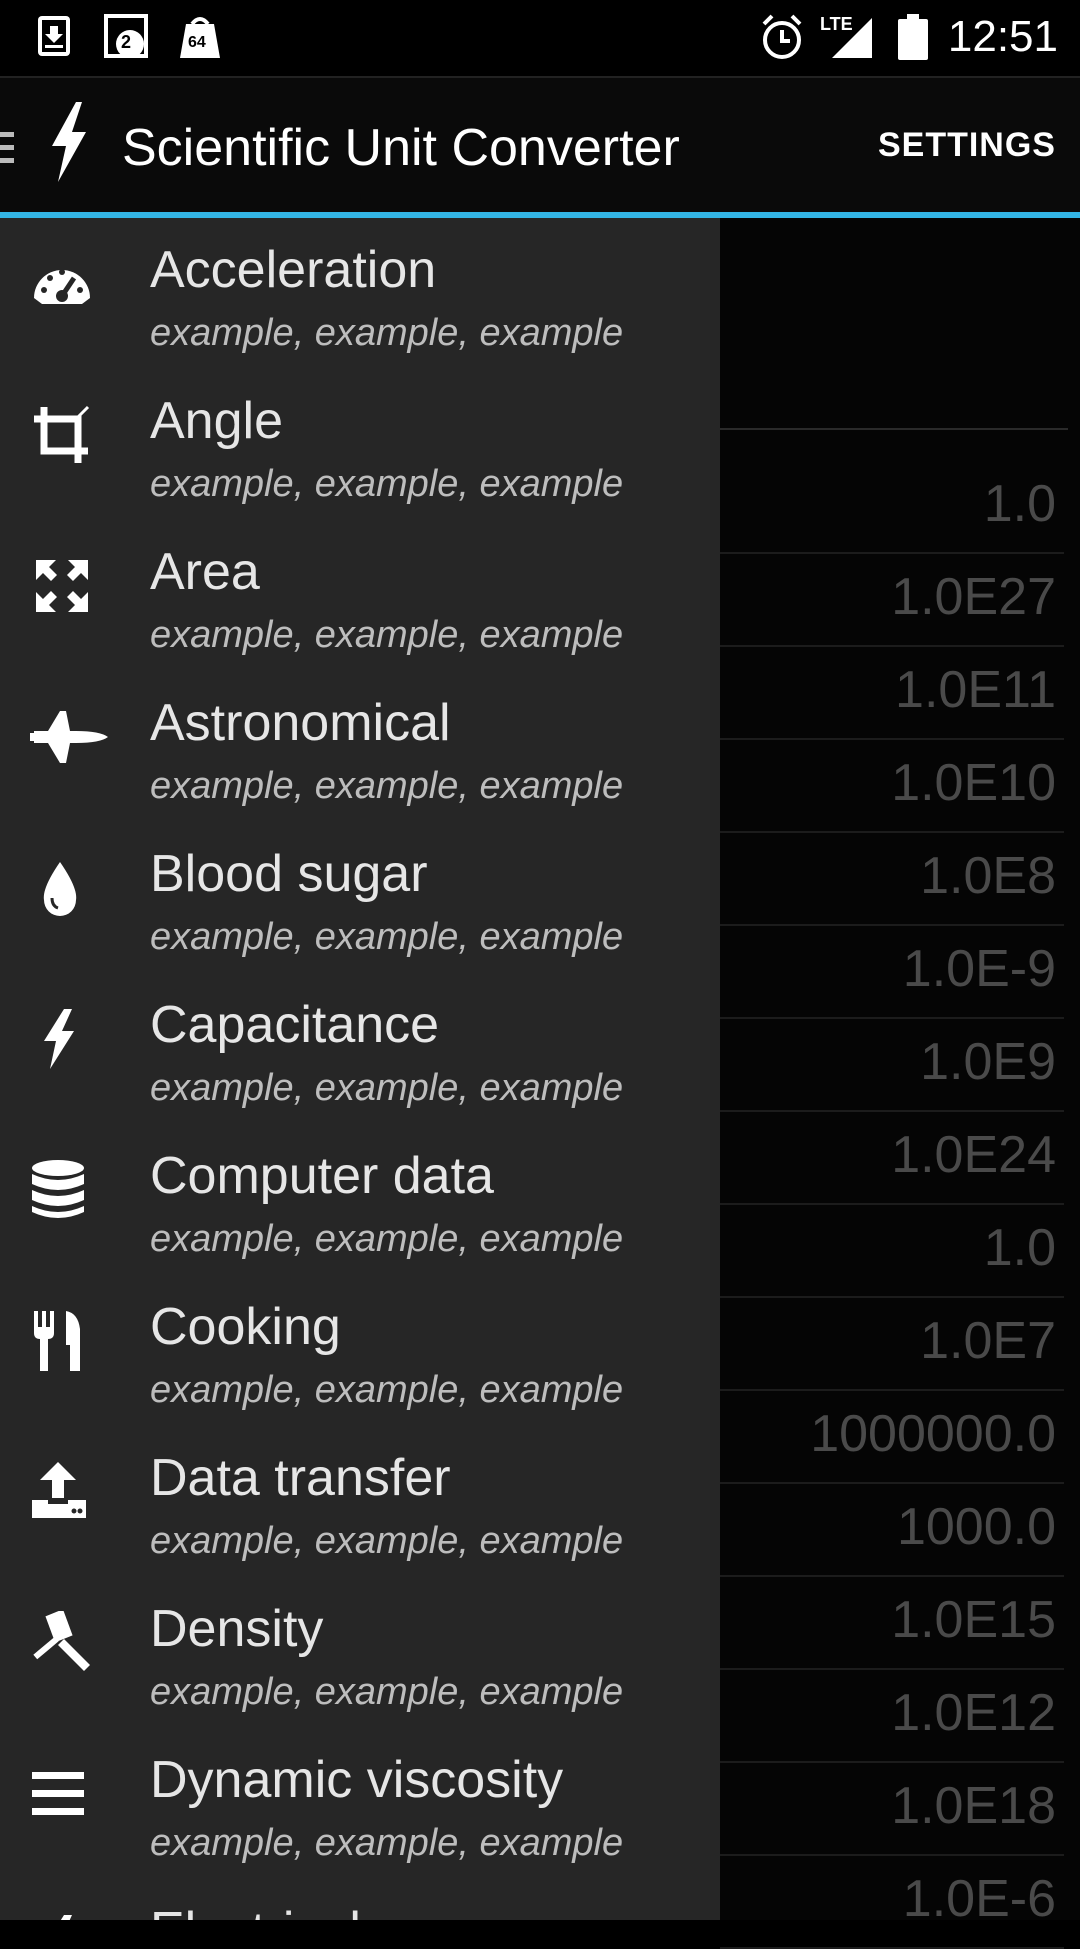 The width and height of the screenshot is (1080, 1949). Describe the element at coordinates (892, 879) in the screenshot. I see `value-row: 1.0E8` at that location.